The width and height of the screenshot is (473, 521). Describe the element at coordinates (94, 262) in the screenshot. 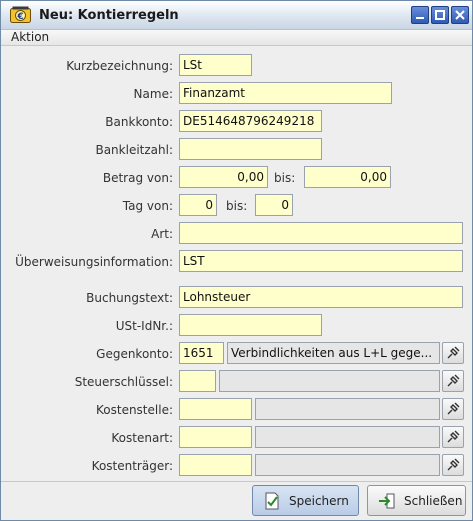

I see `ueberweisungsinformation-label: Überweisungsinformation:` at that location.